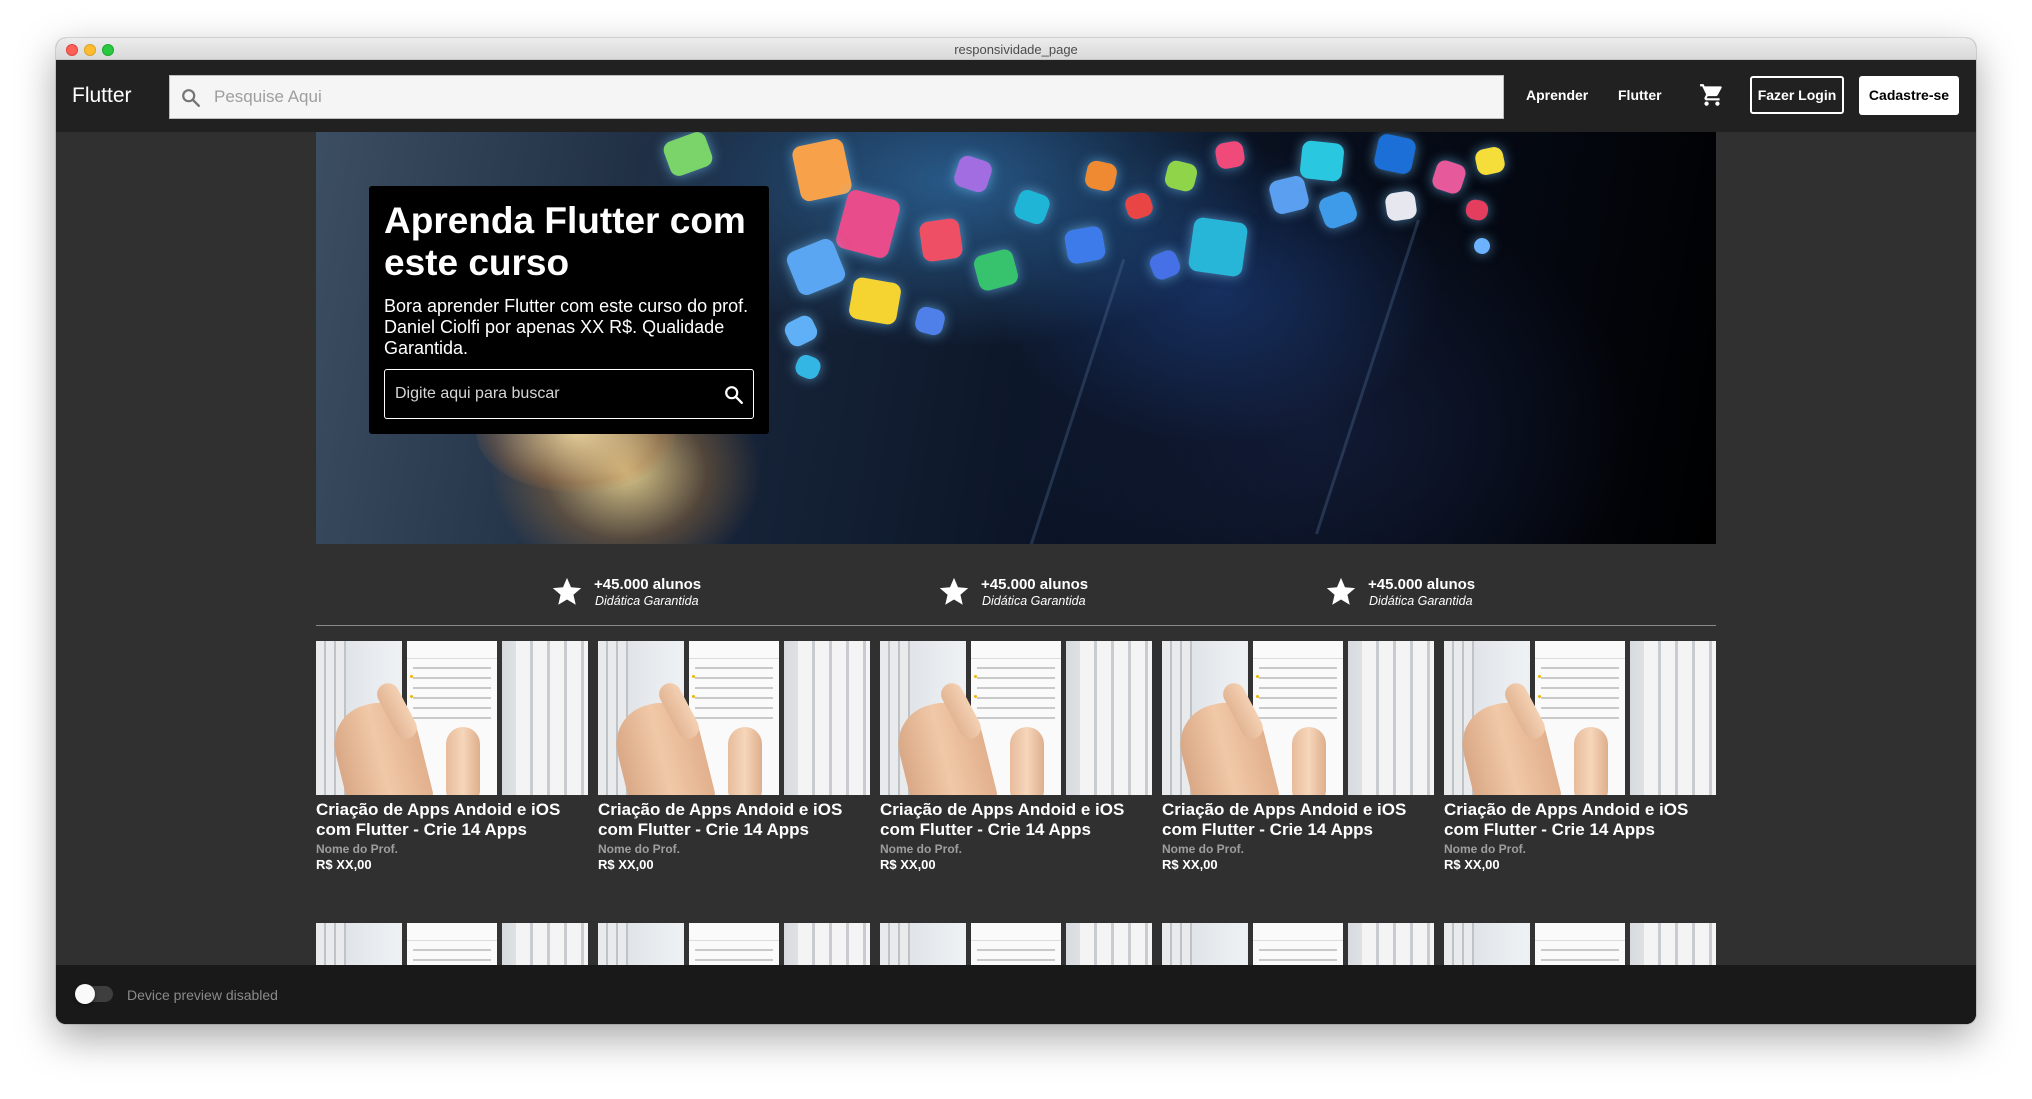 The width and height of the screenshot is (2032, 1099). What do you see at coordinates (1712, 95) in the screenshot?
I see `shopping-cart-icon` at bounding box center [1712, 95].